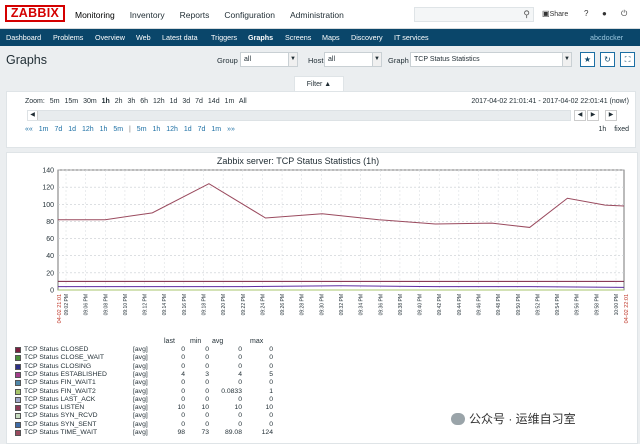 This screenshot has width=640, height=444. Describe the element at coordinates (522, 419) in the screenshot. I see `watermark-text: 公众号 · 运维自习室` at that location.